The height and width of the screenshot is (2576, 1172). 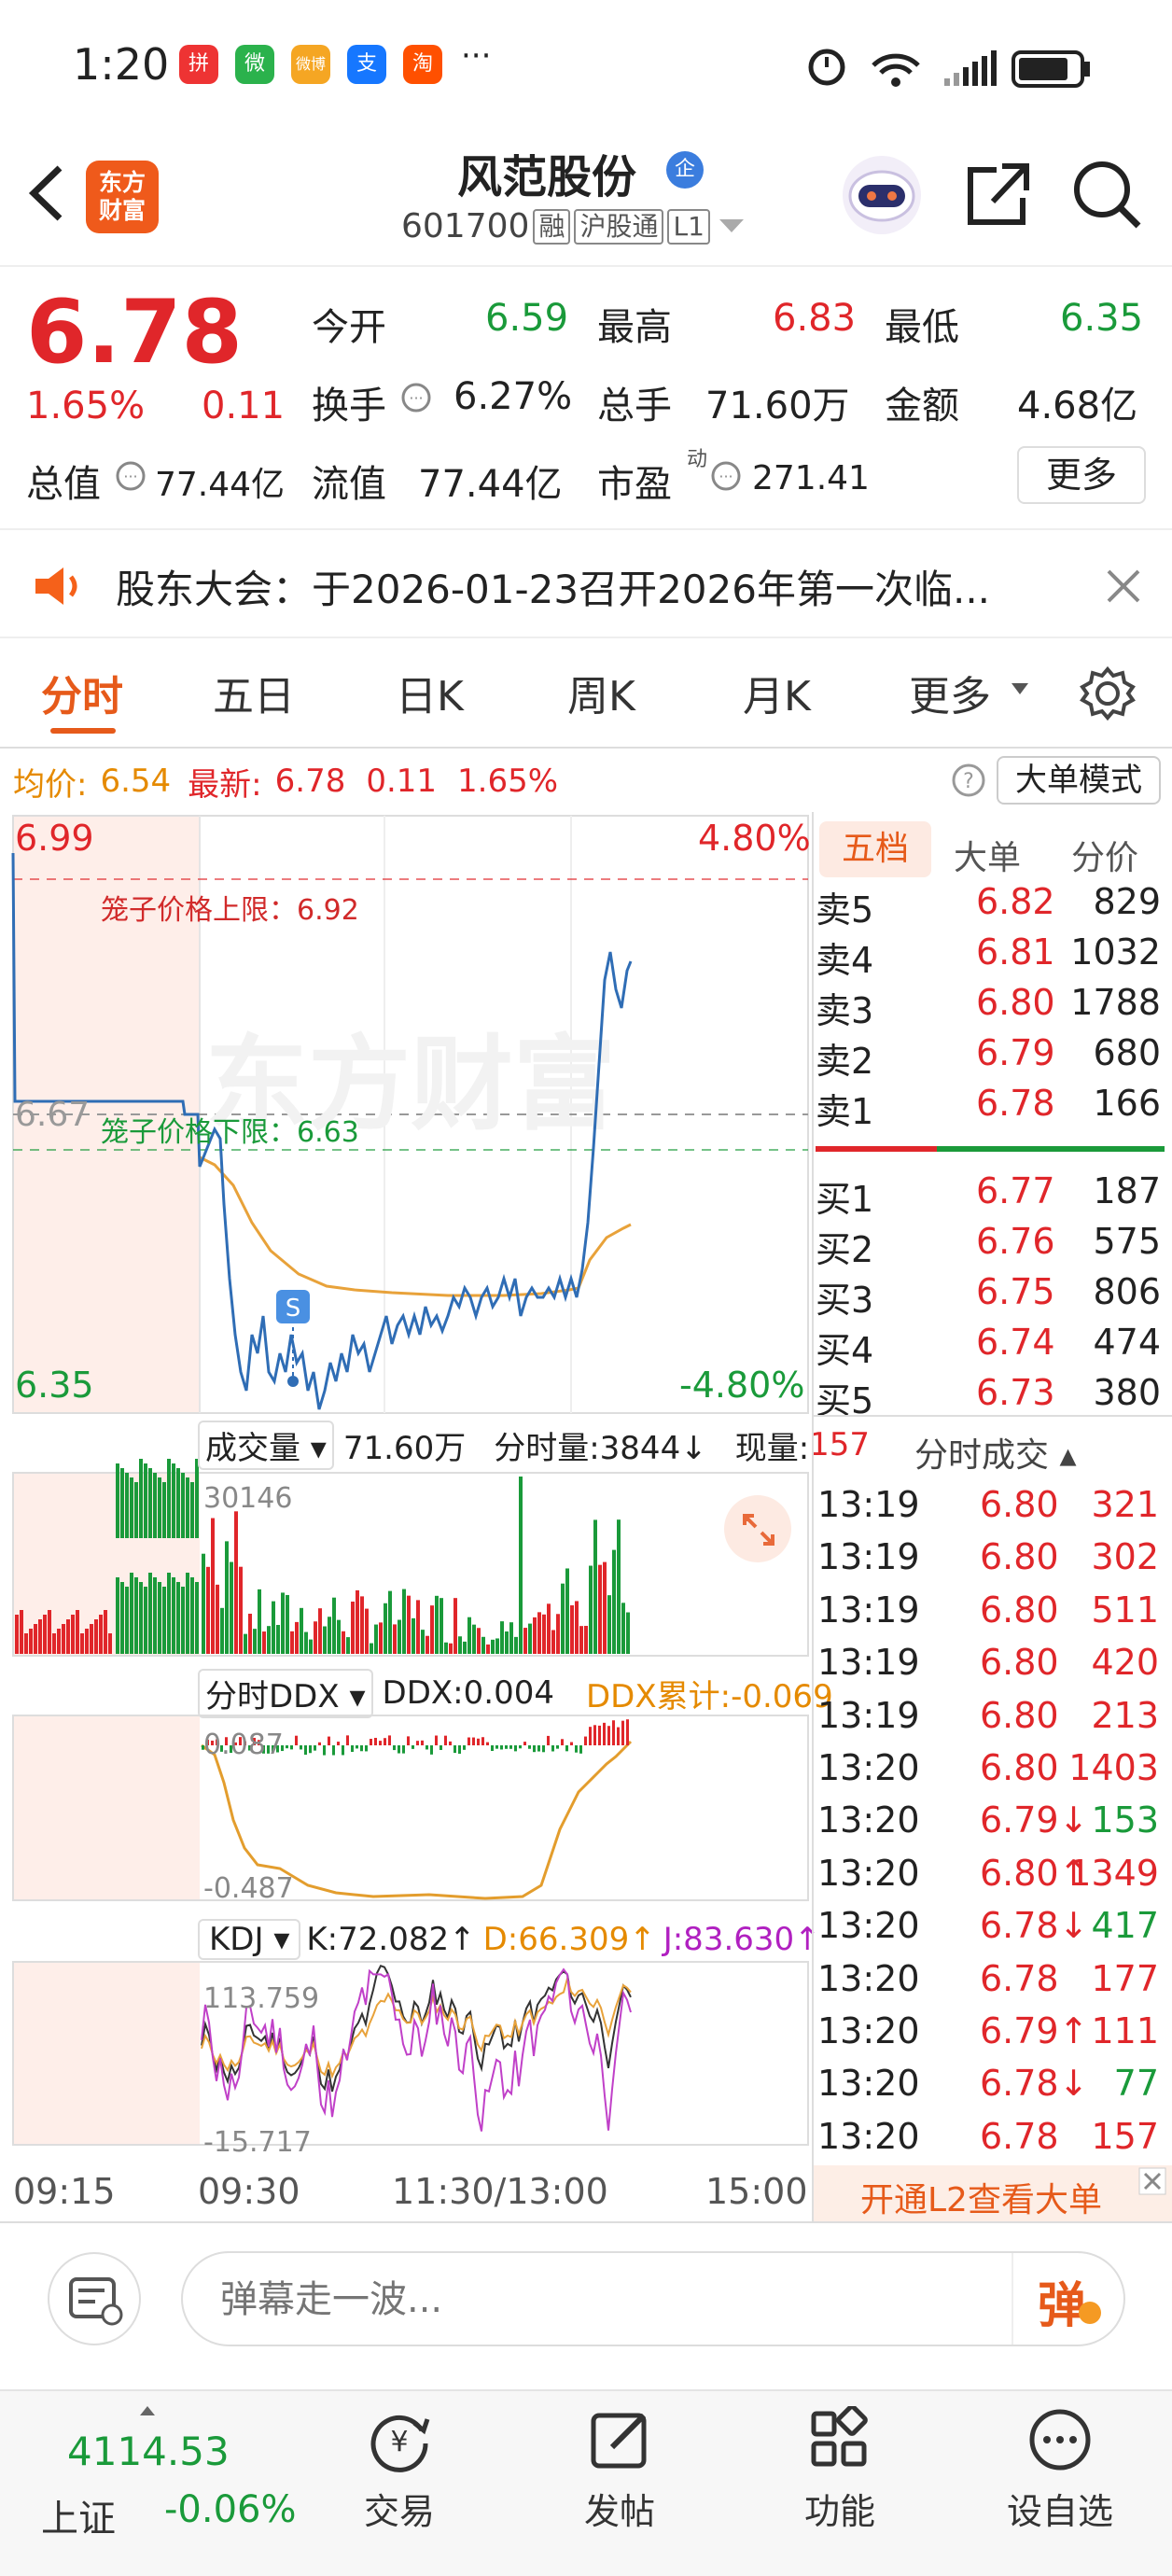 What do you see at coordinates (1127, 1241) in the screenshot?
I see `order-level-volume: 575` at bounding box center [1127, 1241].